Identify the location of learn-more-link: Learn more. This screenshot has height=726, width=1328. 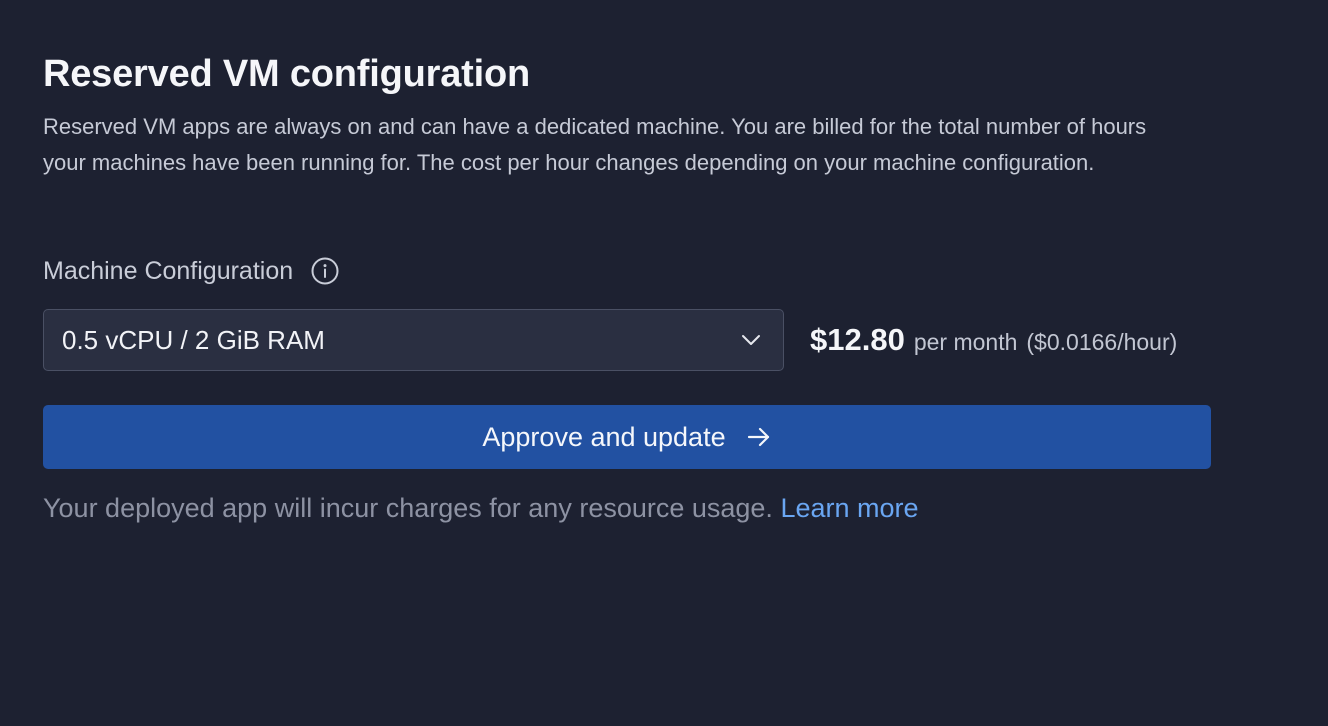
(849, 508).